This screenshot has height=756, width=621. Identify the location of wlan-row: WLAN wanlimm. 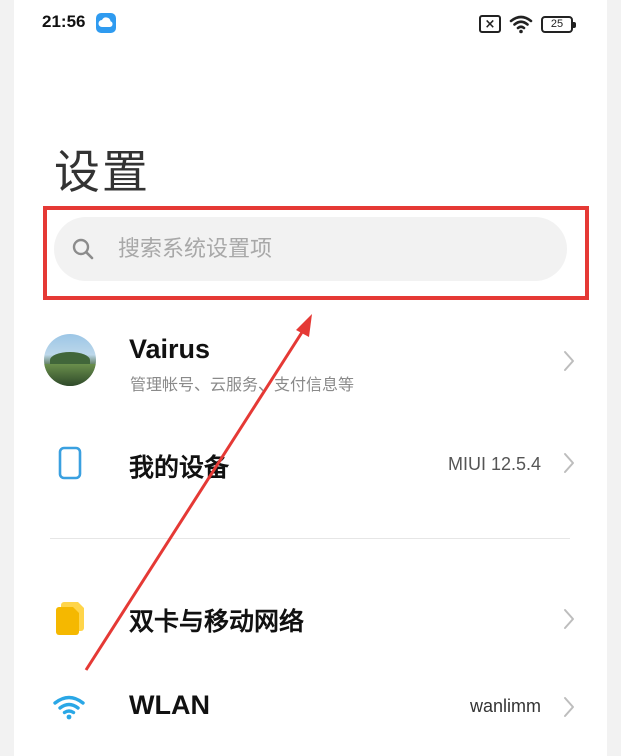
(310, 709).